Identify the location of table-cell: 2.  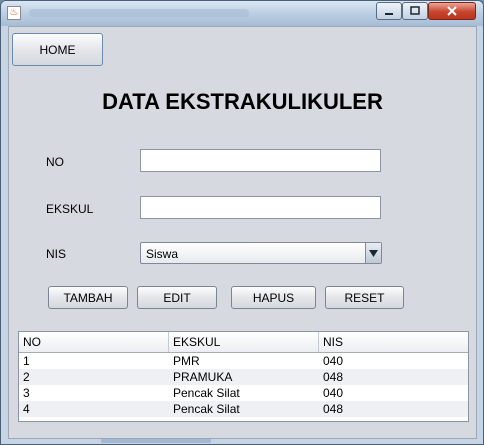
(26, 377).